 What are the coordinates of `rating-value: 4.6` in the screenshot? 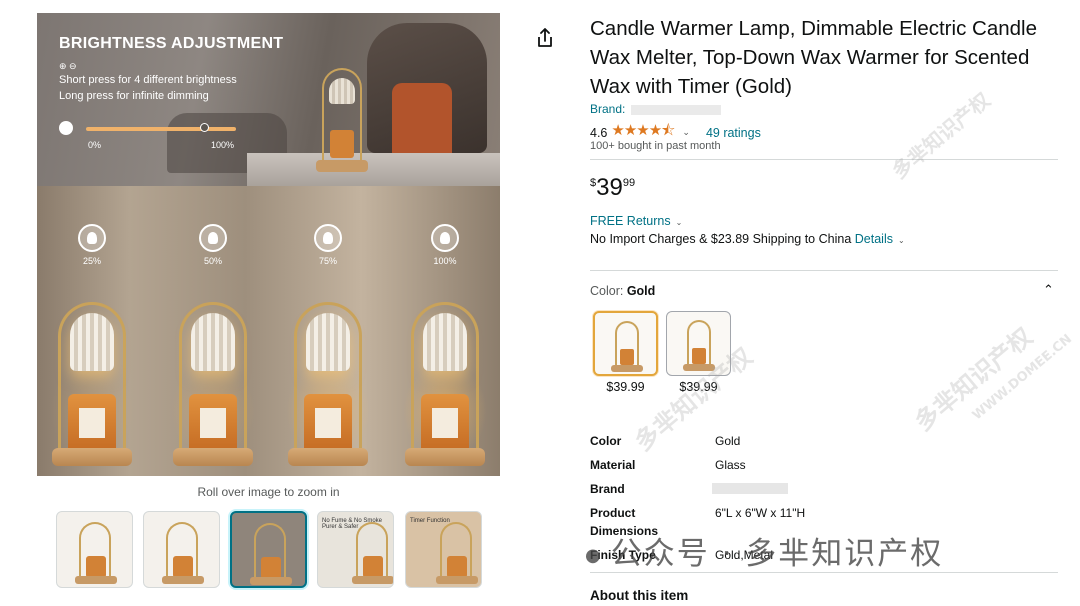 It's located at (599, 132).